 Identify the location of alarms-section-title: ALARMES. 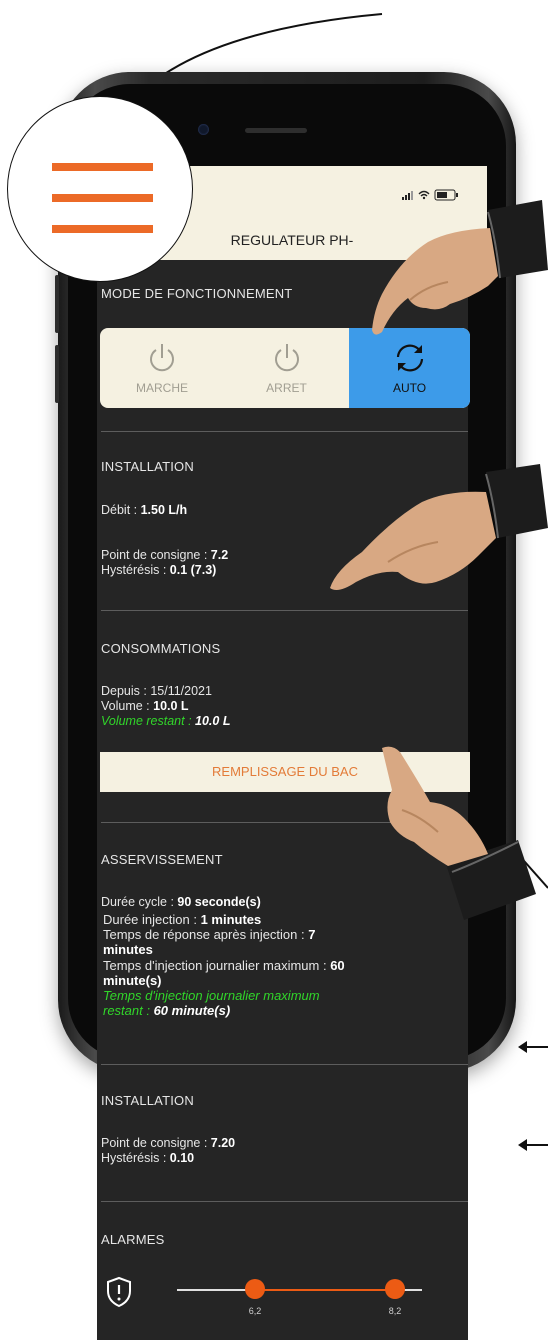
(133, 1239).